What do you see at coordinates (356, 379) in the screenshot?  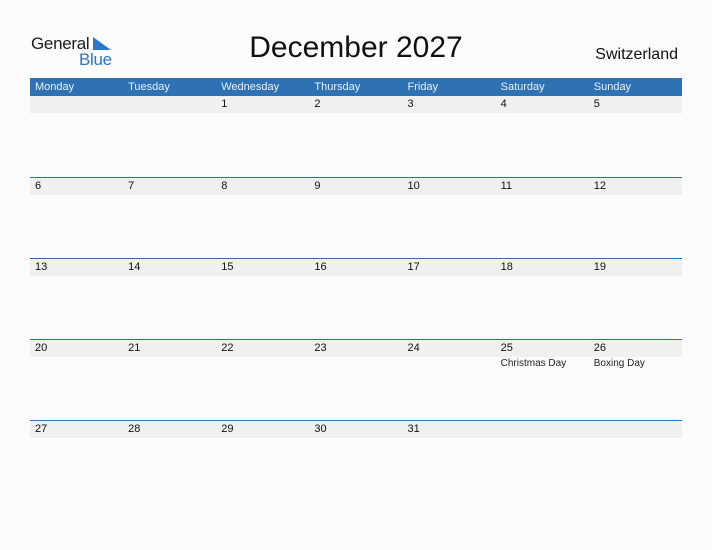 I see `week-row: 20 21 22 23 24 25 26 Christmas Day Boxing Day` at bounding box center [356, 379].